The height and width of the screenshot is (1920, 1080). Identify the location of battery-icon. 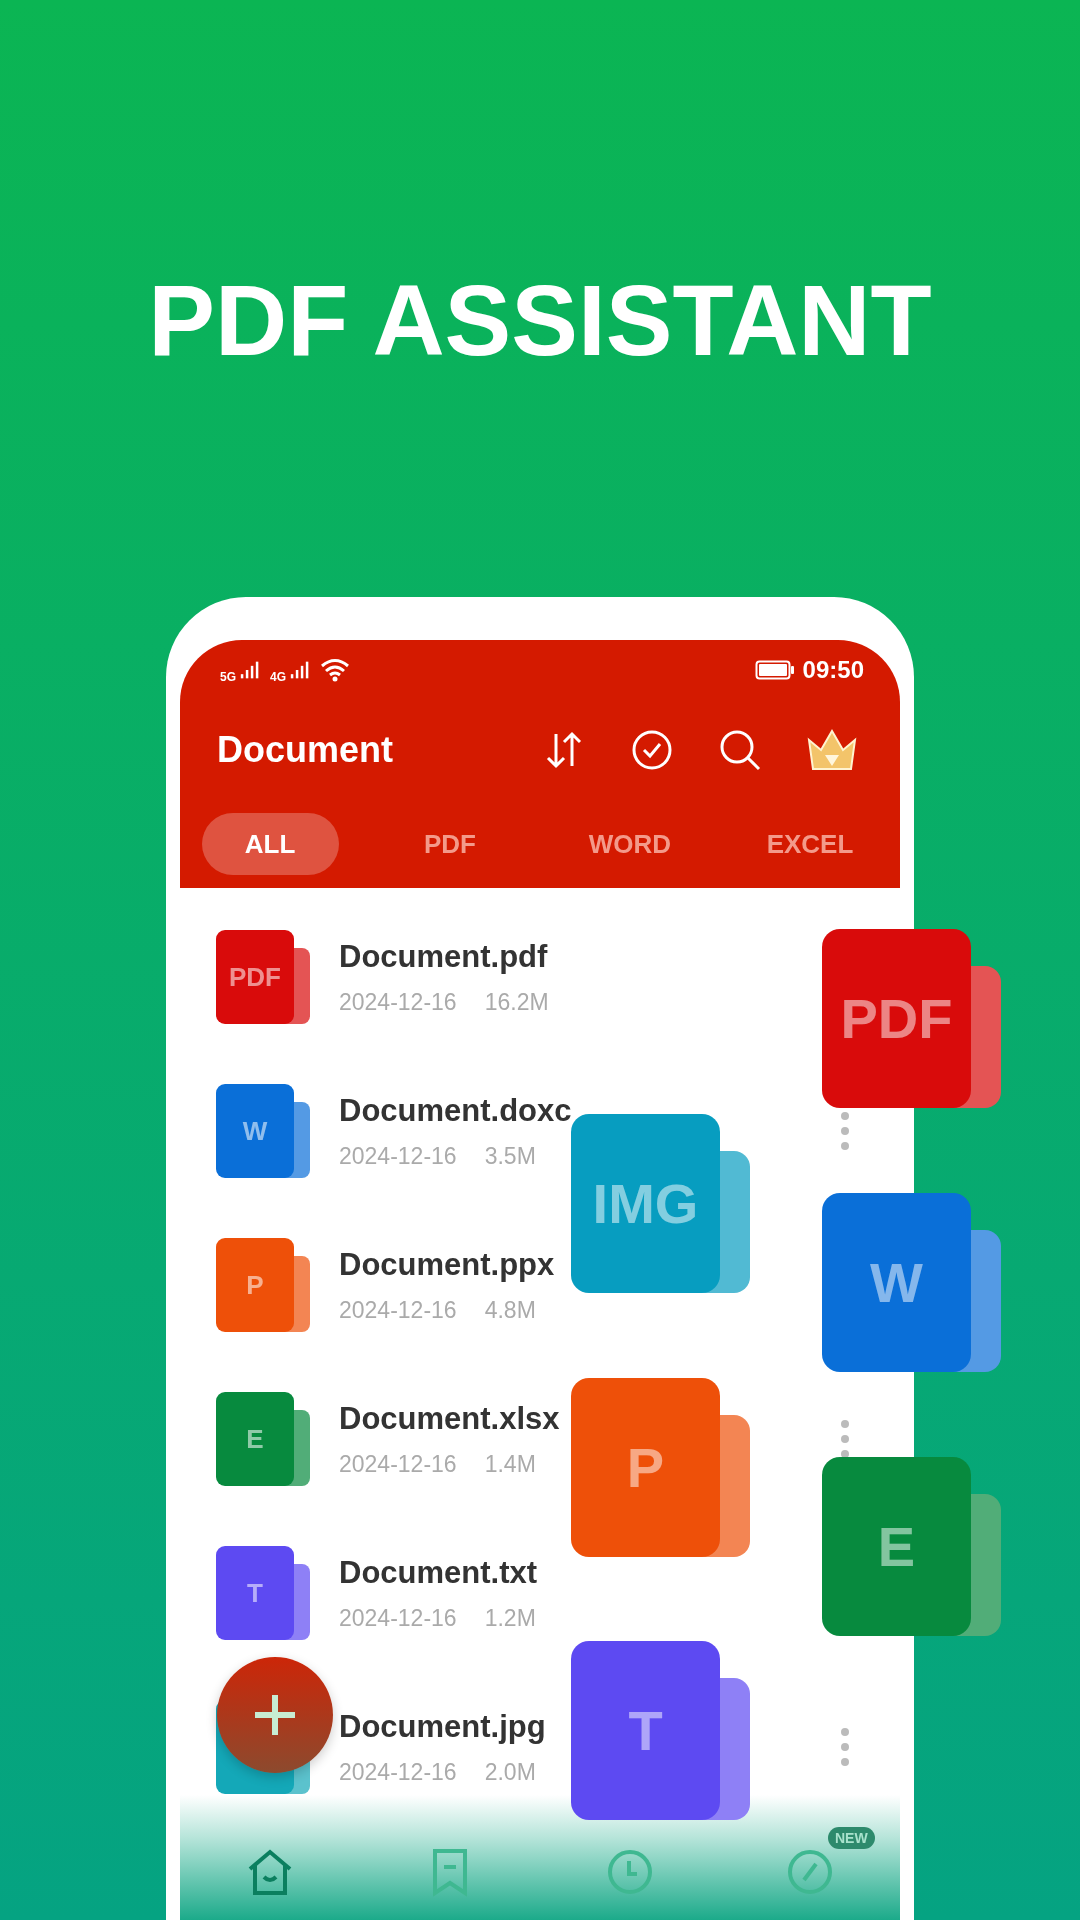
(774, 670).